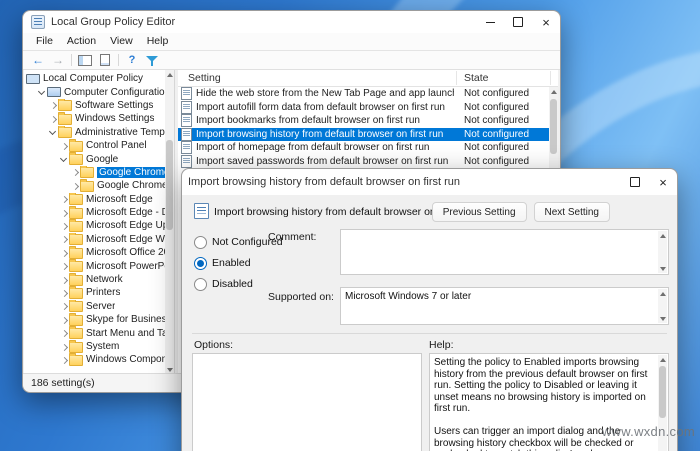 The image size is (700, 451). I want to click on tree-item: Software Settings, so click(94, 105).